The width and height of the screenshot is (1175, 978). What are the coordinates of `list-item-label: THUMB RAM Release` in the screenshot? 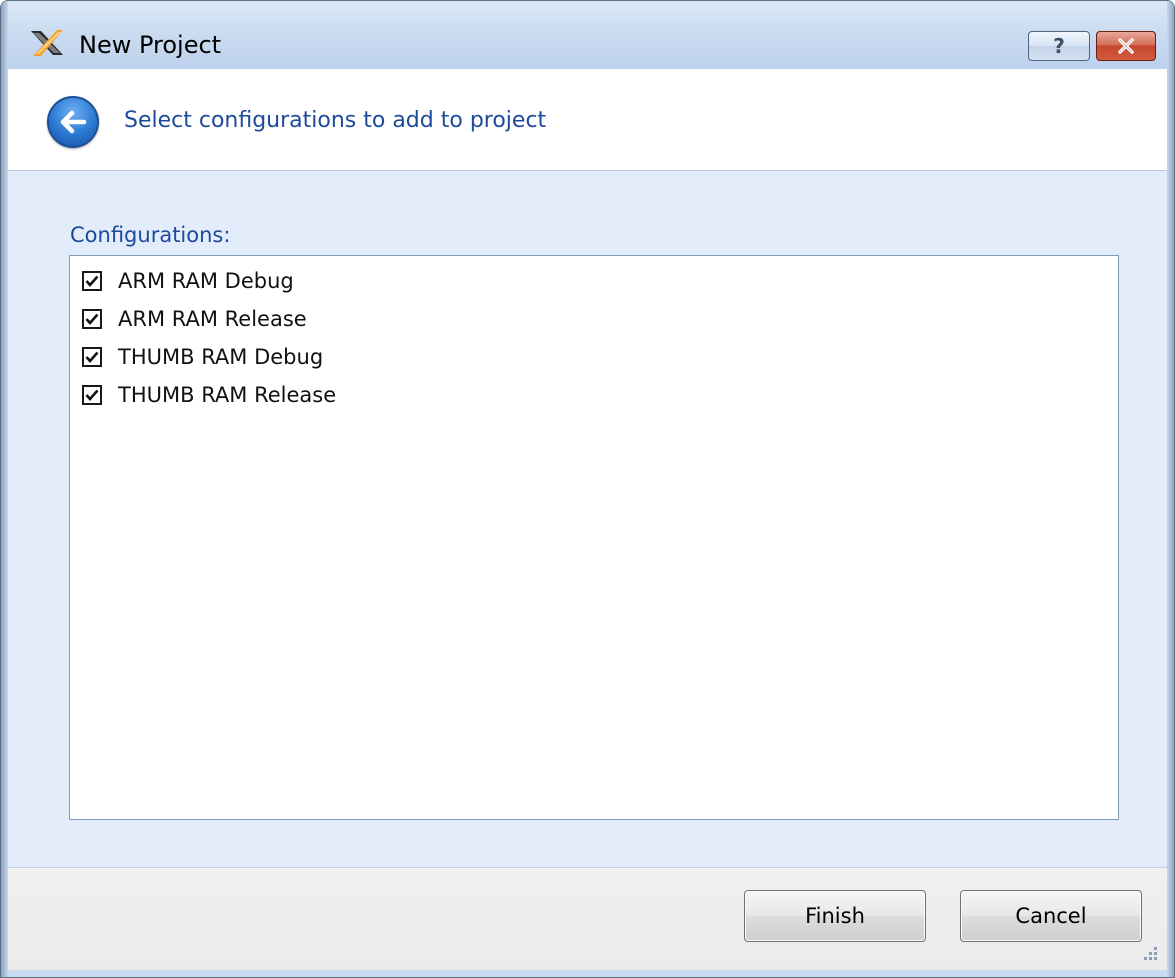 It's located at (227, 395).